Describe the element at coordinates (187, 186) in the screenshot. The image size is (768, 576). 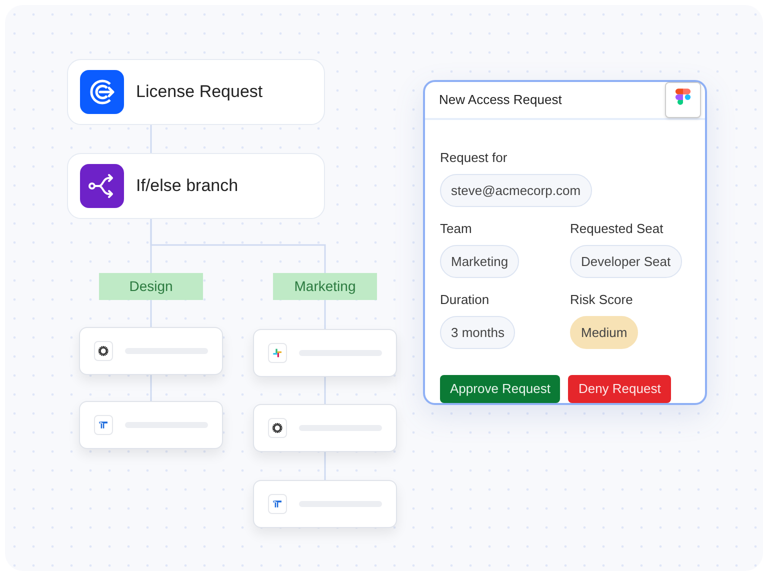
I see `node-title: If/else branch` at that location.